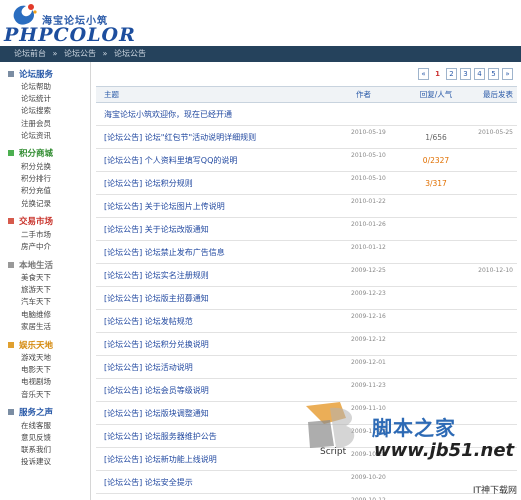 This screenshot has width=521, height=500. What do you see at coordinates (223, 321) in the screenshot?
I see `topic-link: [论坛公告] 论坛发帖规范` at bounding box center [223, 321].